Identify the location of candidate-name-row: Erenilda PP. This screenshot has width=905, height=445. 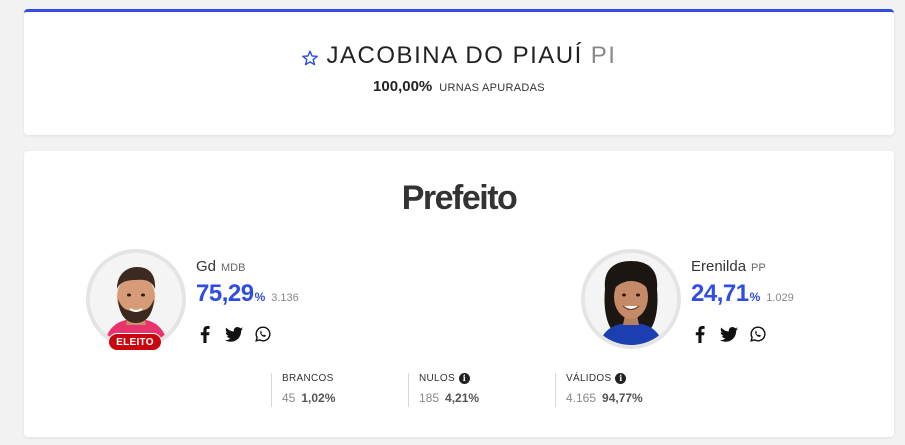
(791, 267).